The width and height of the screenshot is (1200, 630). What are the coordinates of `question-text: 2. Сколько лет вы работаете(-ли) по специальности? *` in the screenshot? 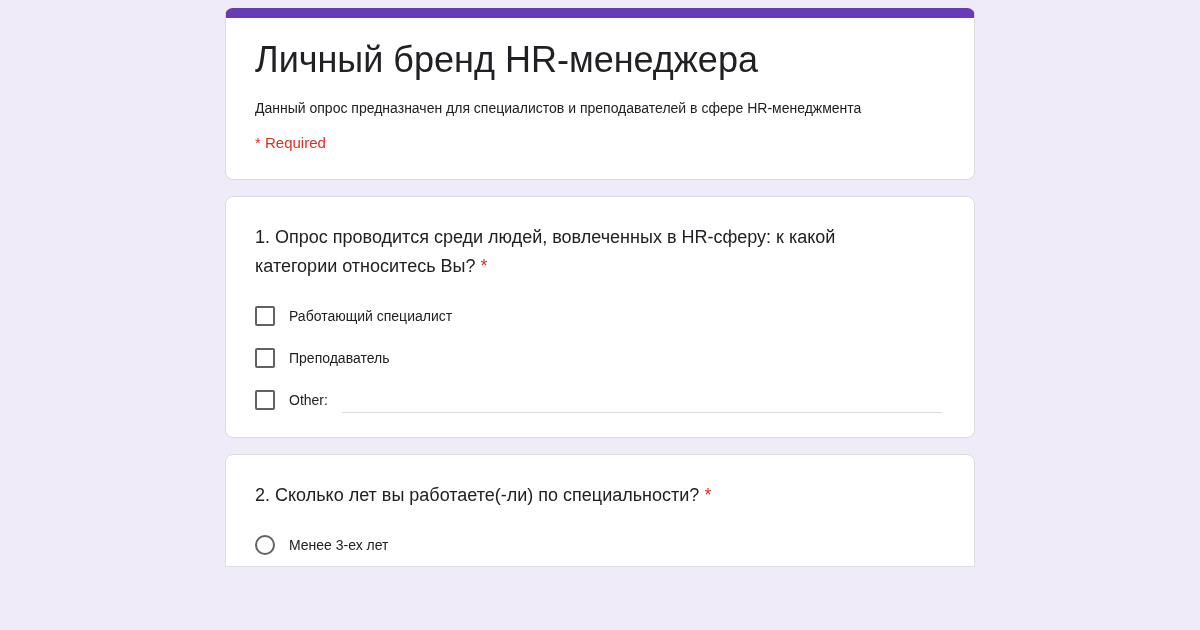 It's located at (484, 495).